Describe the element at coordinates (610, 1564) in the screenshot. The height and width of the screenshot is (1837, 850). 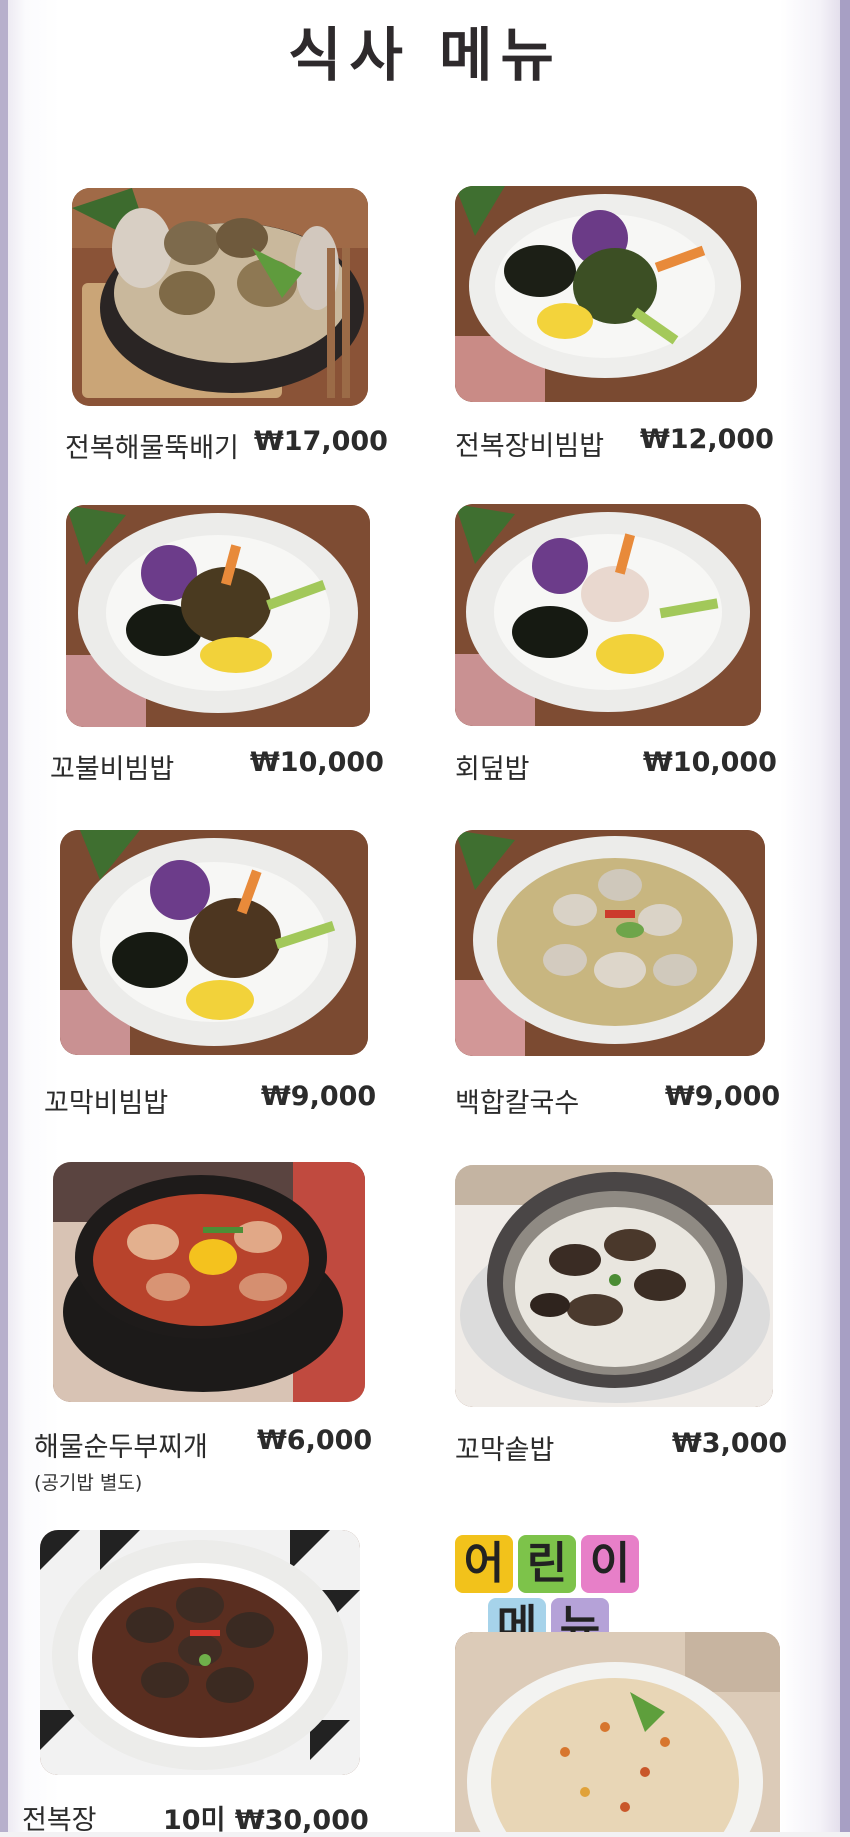
I see `kids-menu-char: 이` at that location.